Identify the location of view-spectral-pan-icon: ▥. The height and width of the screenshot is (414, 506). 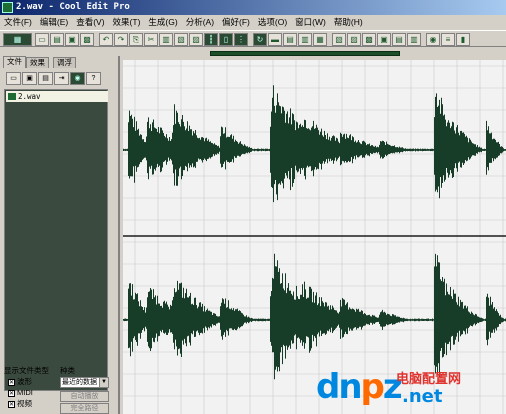
(305, 39).